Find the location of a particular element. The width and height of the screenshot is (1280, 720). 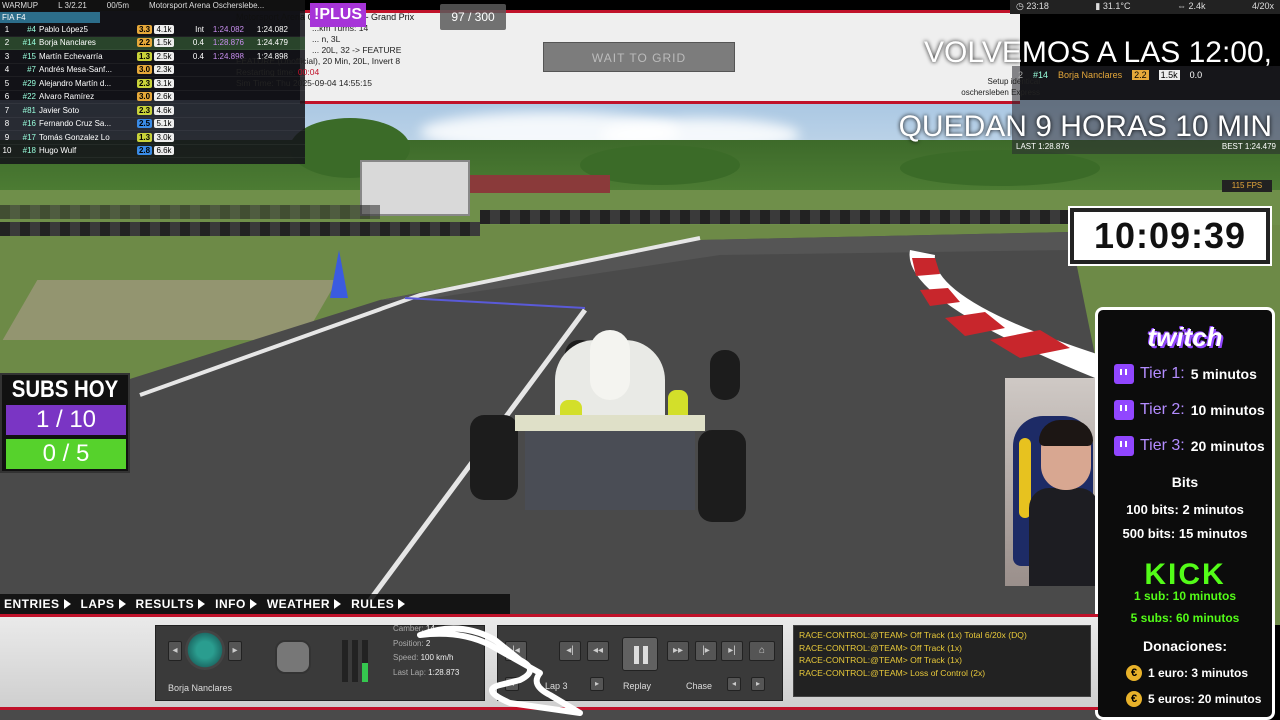

standings-row: 6 #22 Alvaro Ramírez 3.0 2.6k is located at coordinates (152, 97).